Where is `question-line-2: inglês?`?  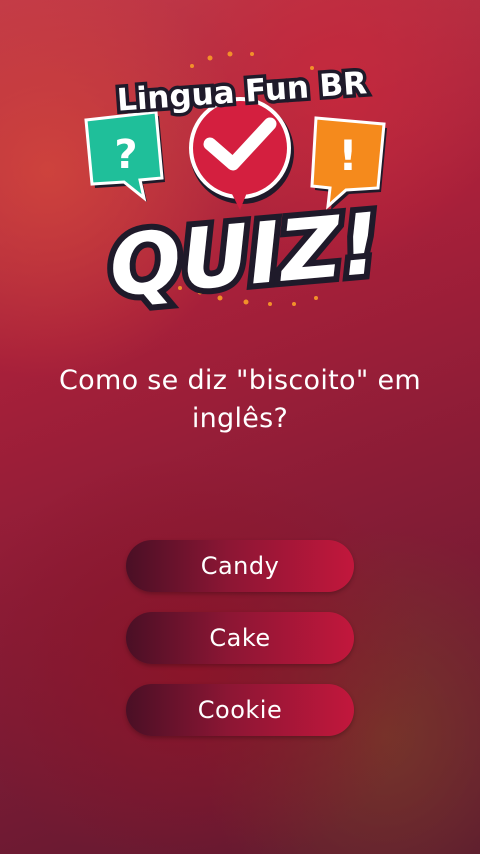 question-line-2: inglês? is located at coordinates (240, 418).